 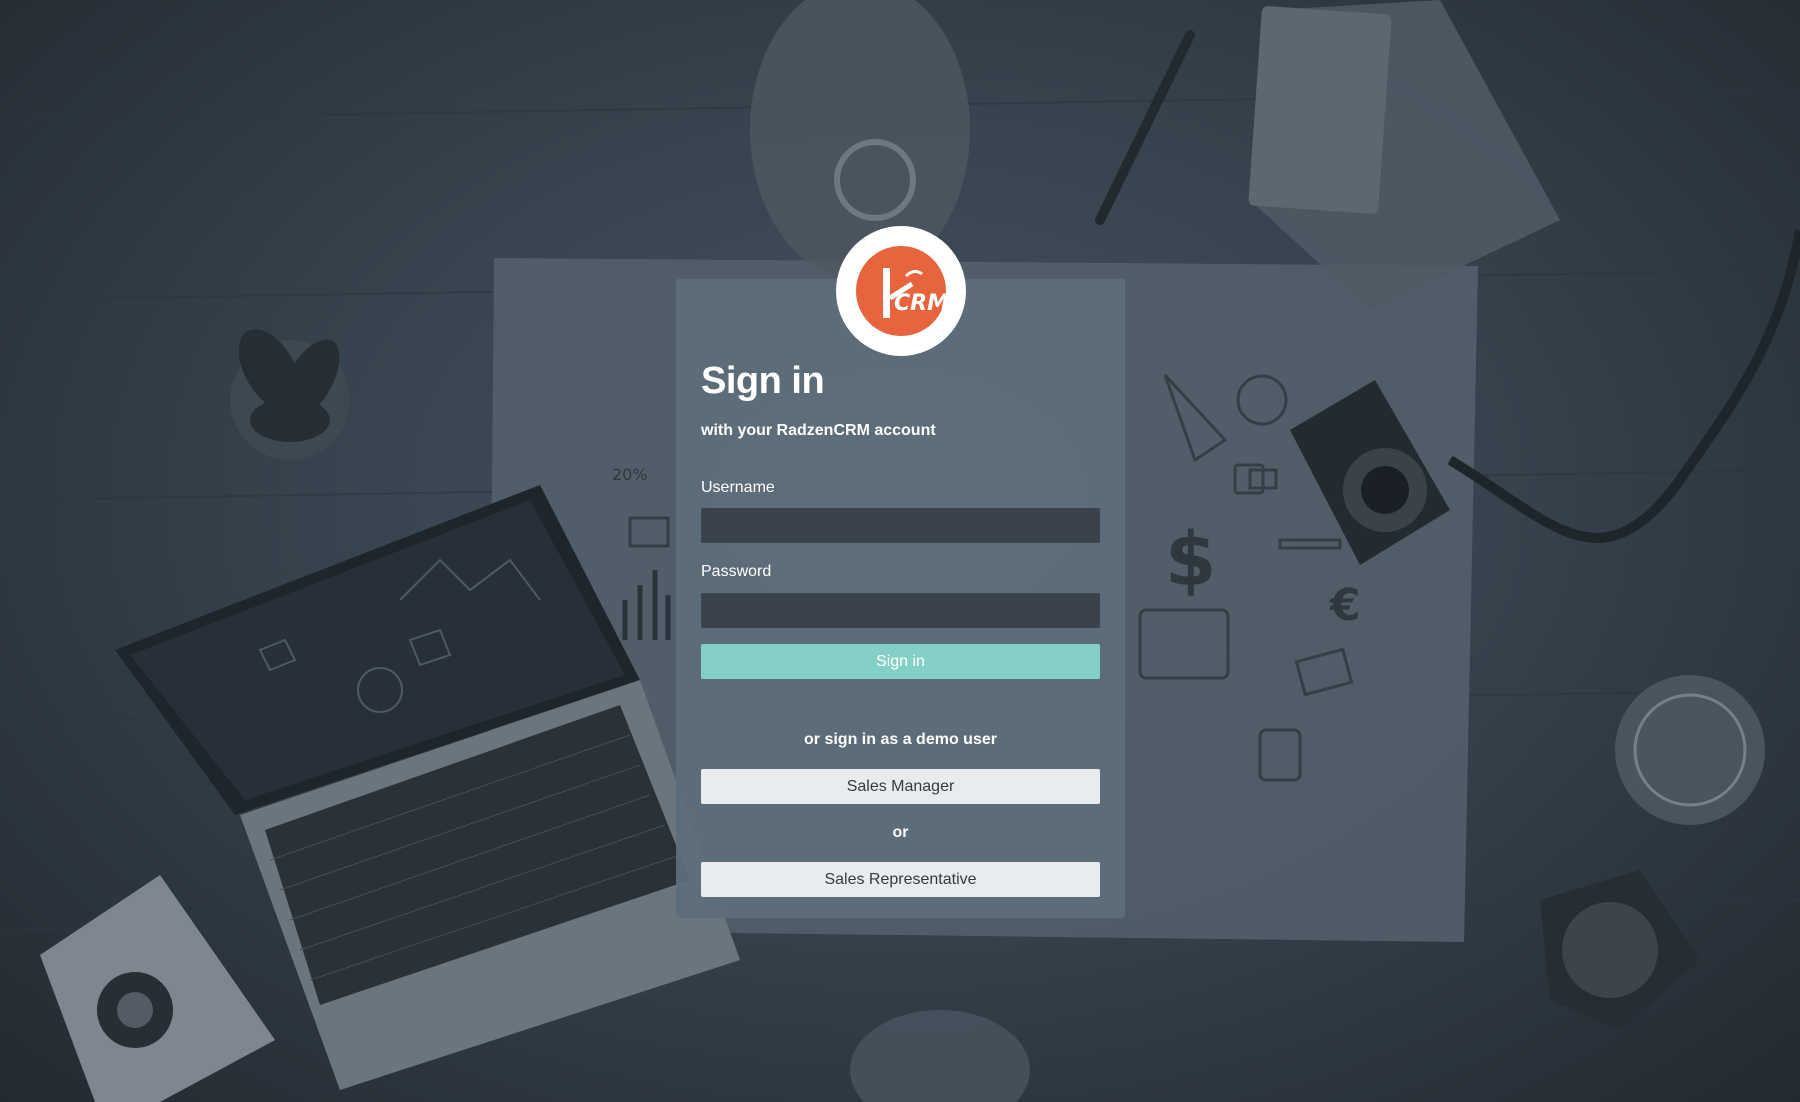 I want to click on username-label: Username, so click(x=738, y=487).